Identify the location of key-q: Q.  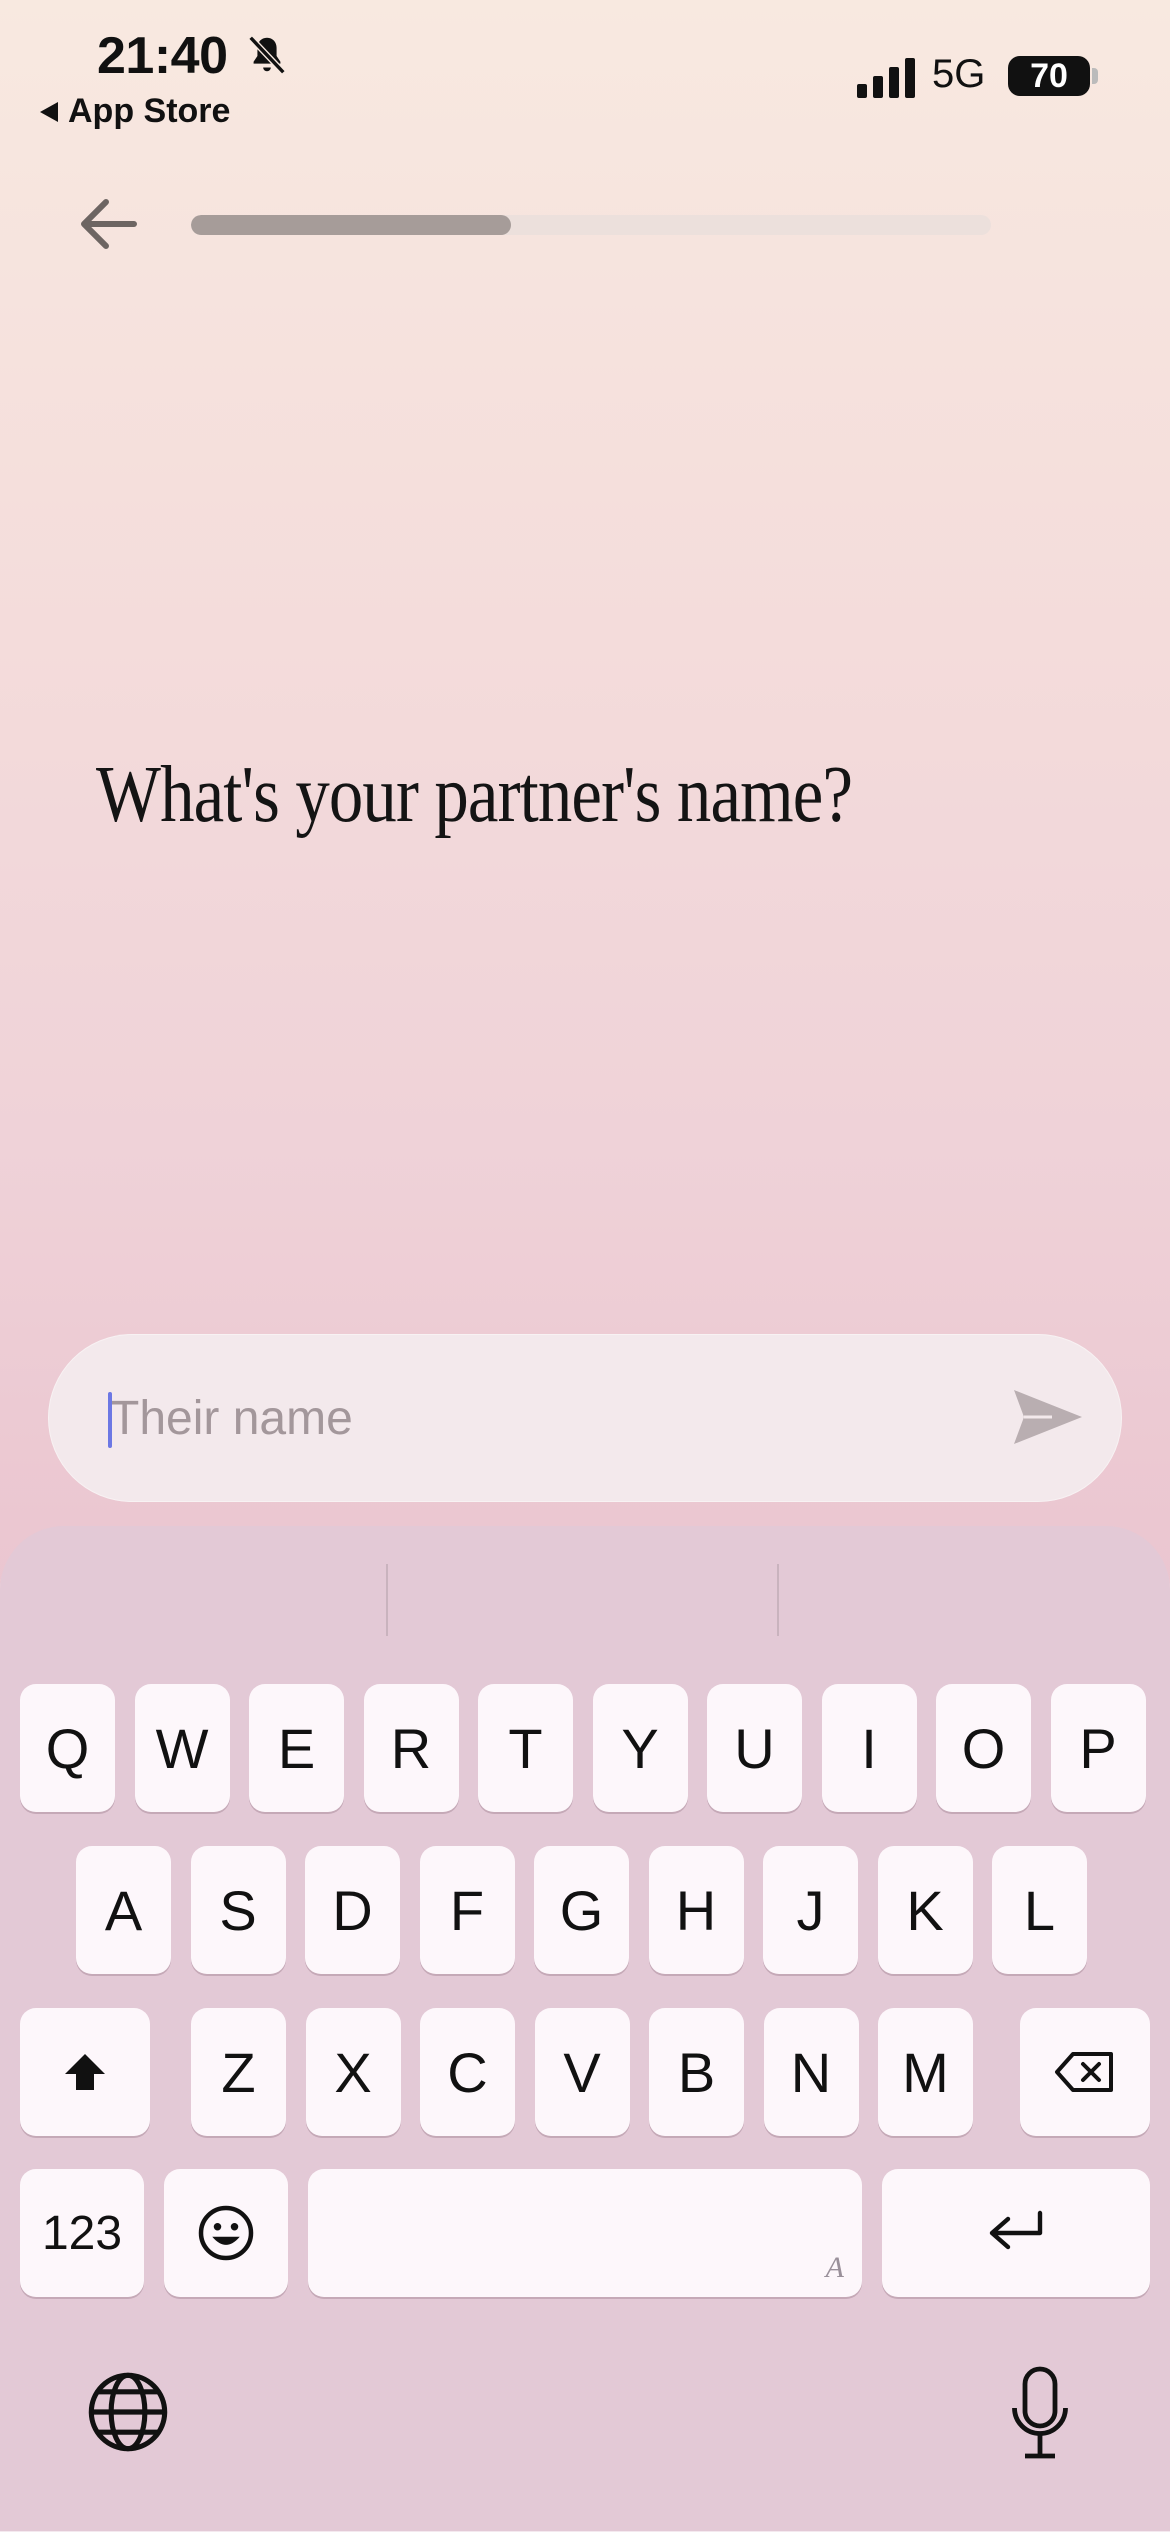
(67, 1748).